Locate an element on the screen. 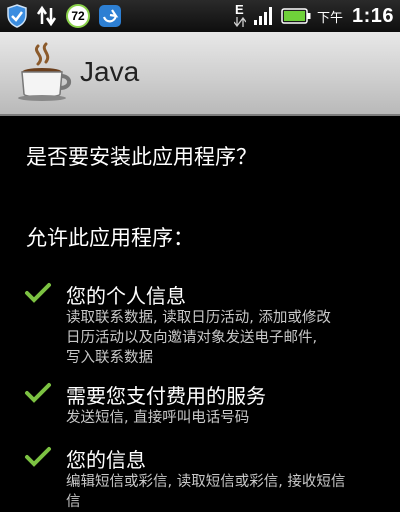 This screenshot has height=512, width=400. description-line: 写入联系数据 is located at coordinates (109, 358).